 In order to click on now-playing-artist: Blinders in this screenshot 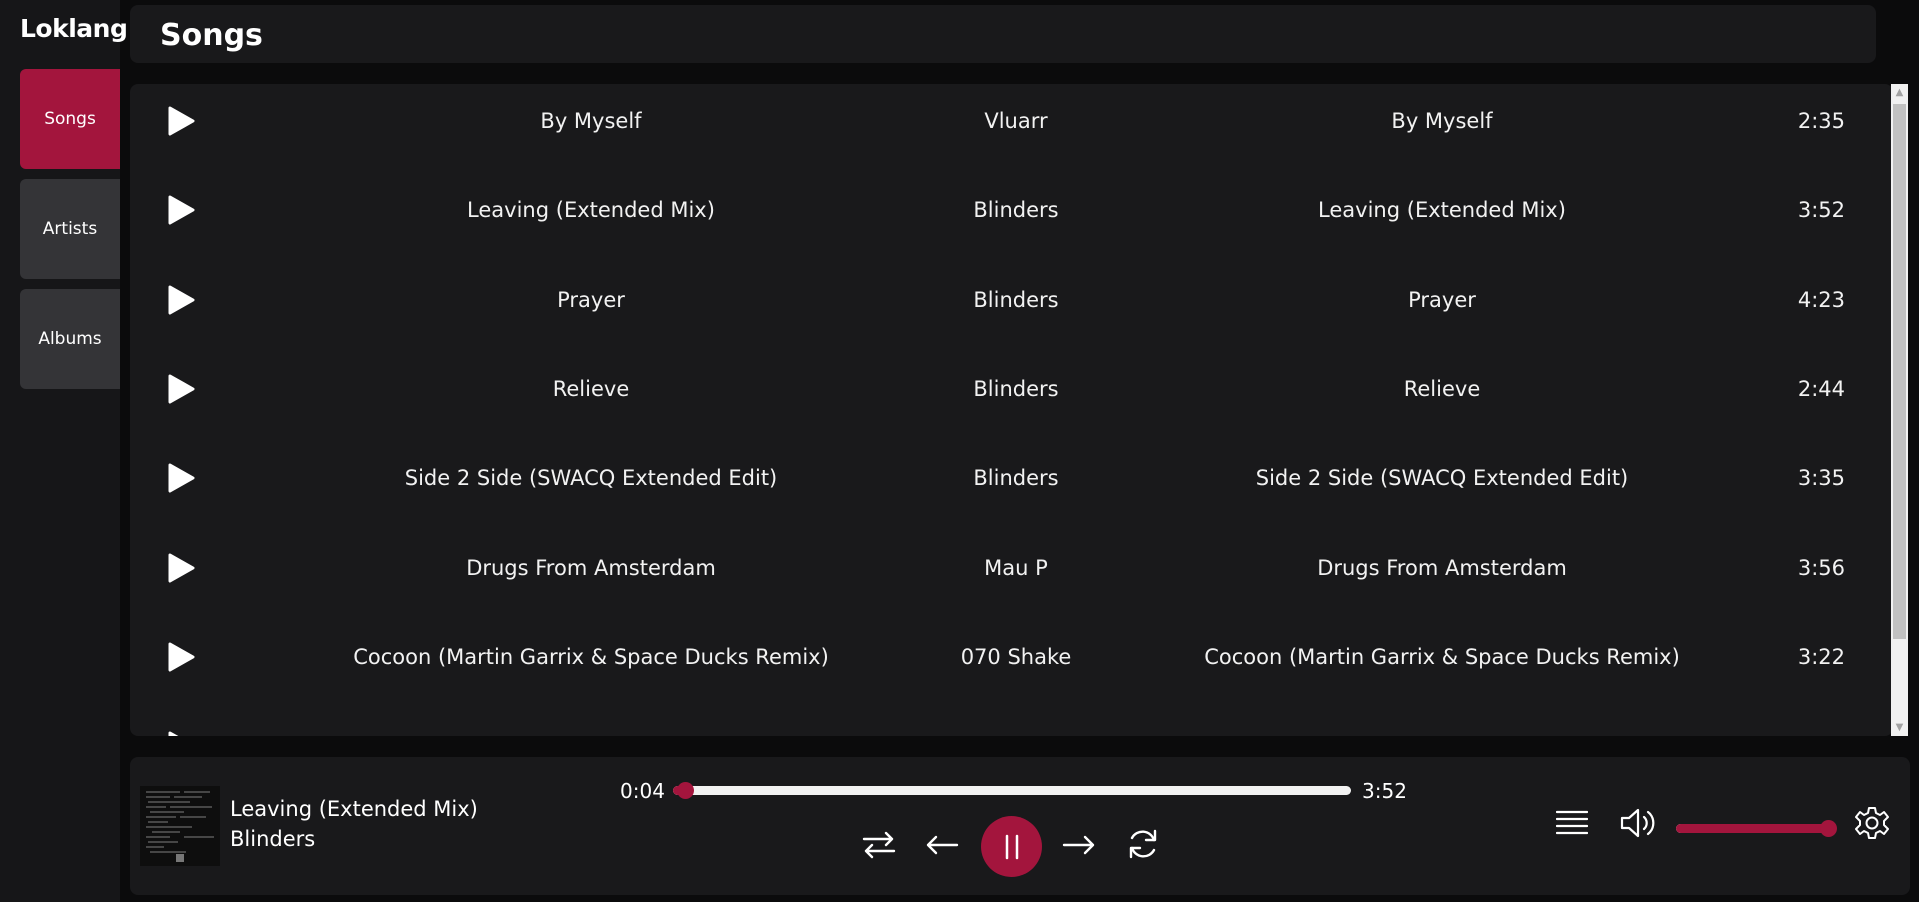, I will do `click(273, 839)`.